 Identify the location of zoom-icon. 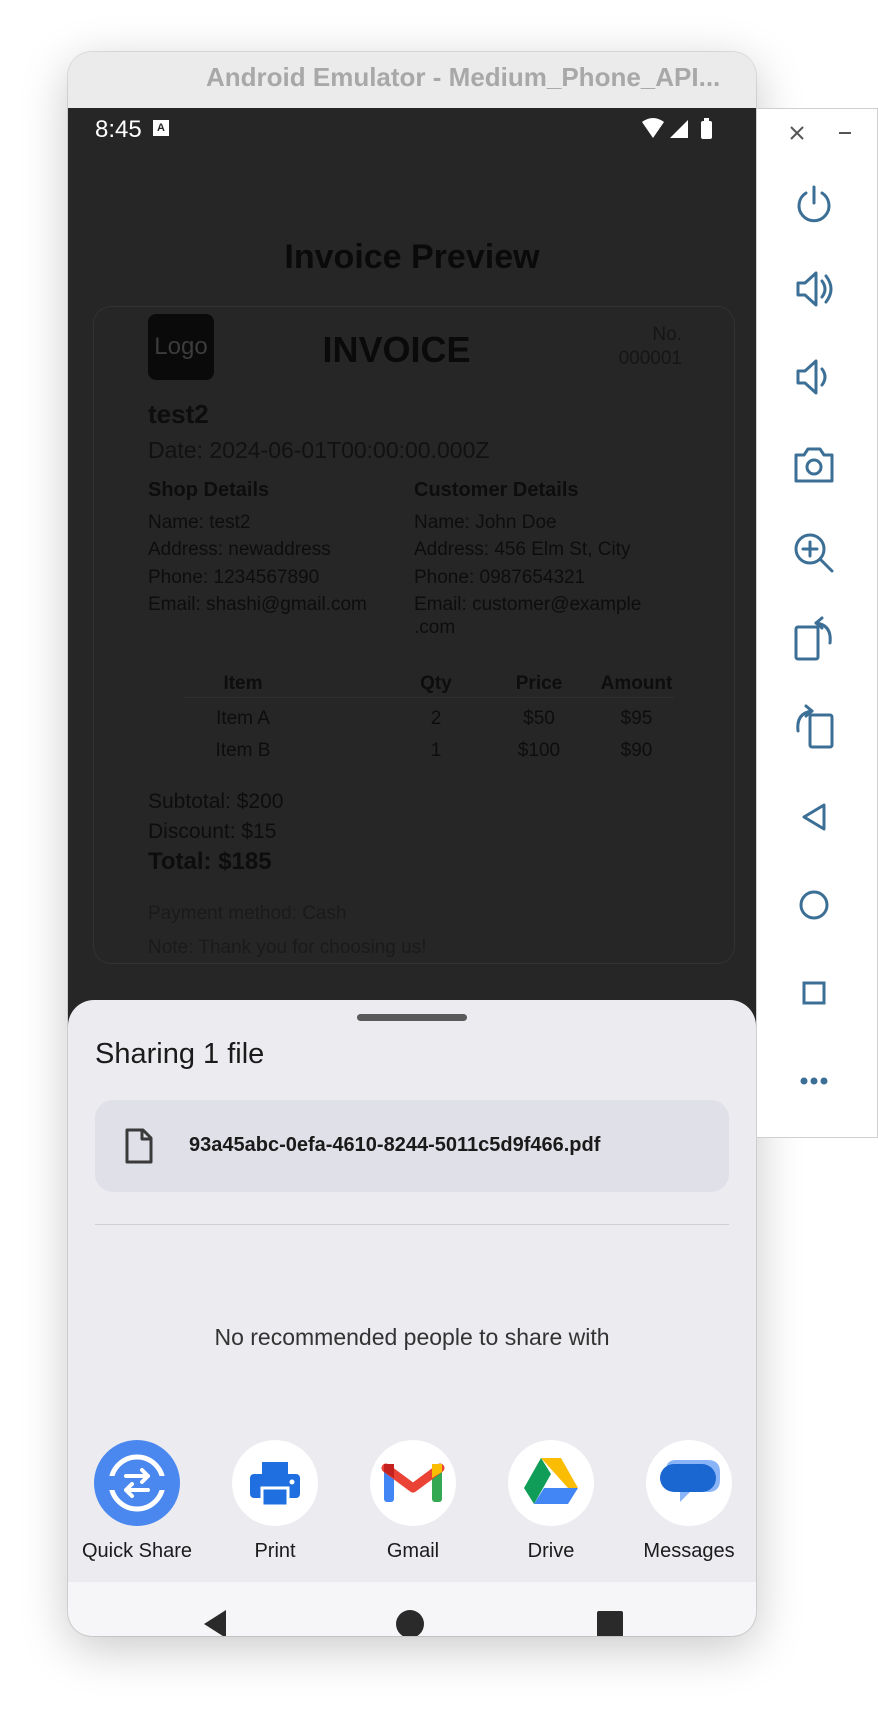
(814, 553).